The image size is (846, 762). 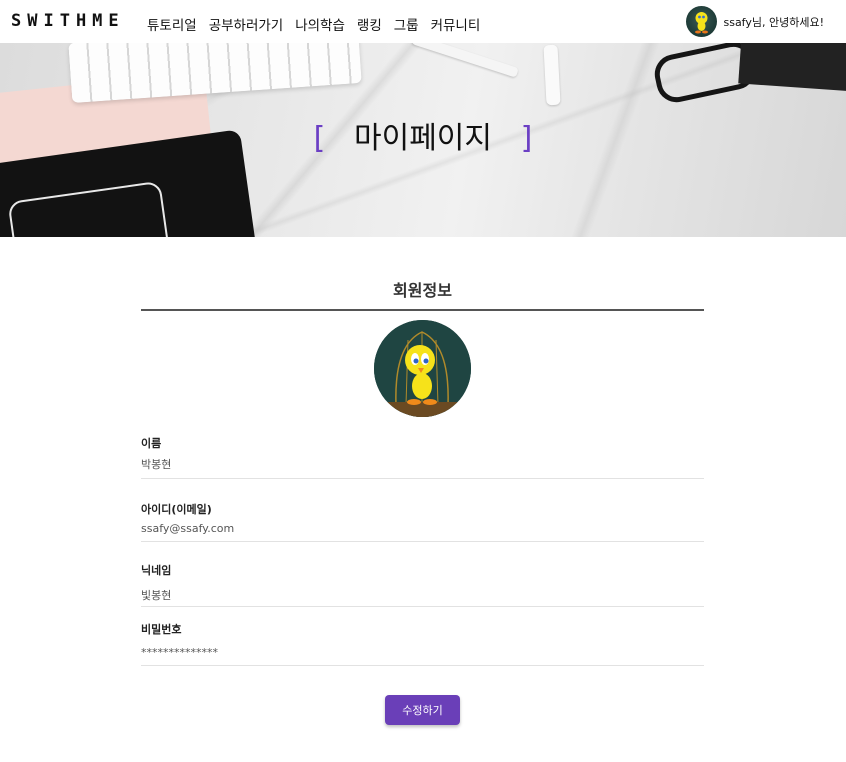 What do you see at coordinates (161, 629) in the screenshot?
I see `password-label: 비밀번호` at bounding box center [161, 629].